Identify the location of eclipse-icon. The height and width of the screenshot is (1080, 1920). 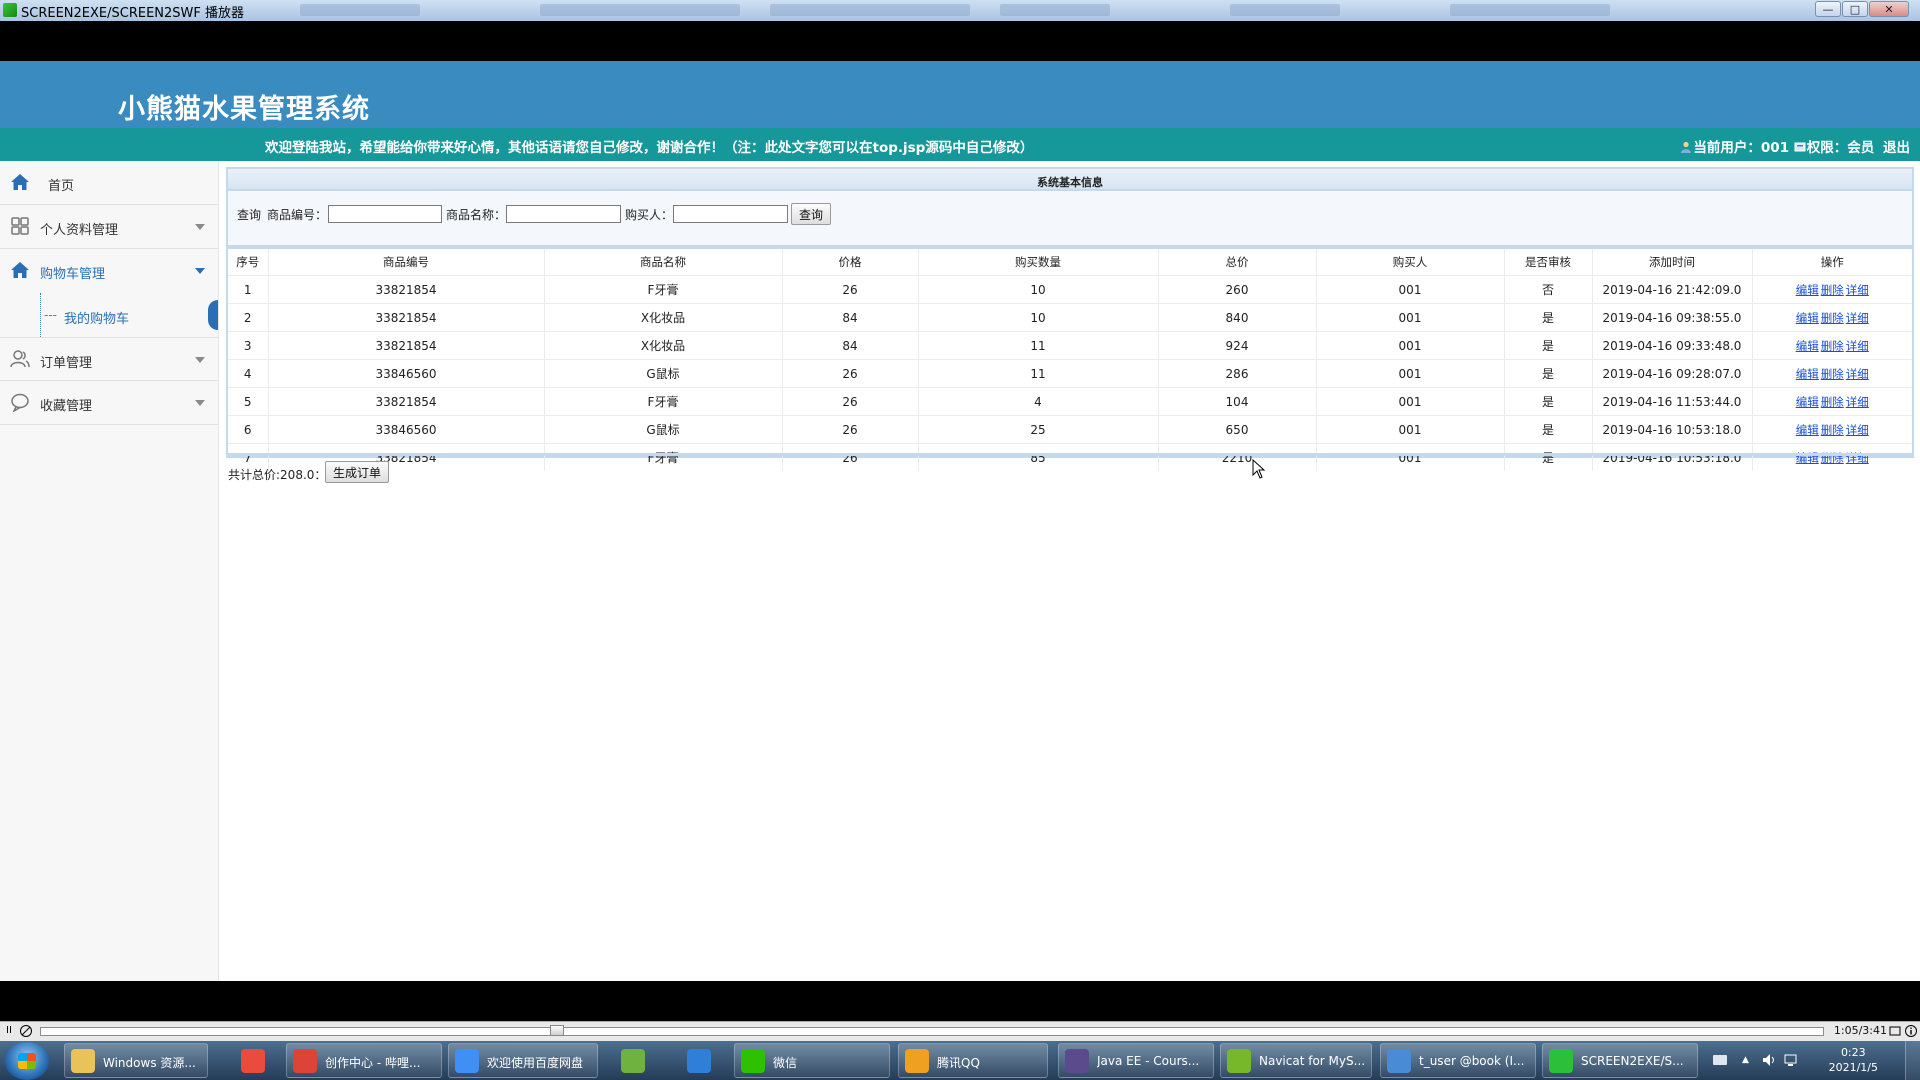
(1077, 1061).